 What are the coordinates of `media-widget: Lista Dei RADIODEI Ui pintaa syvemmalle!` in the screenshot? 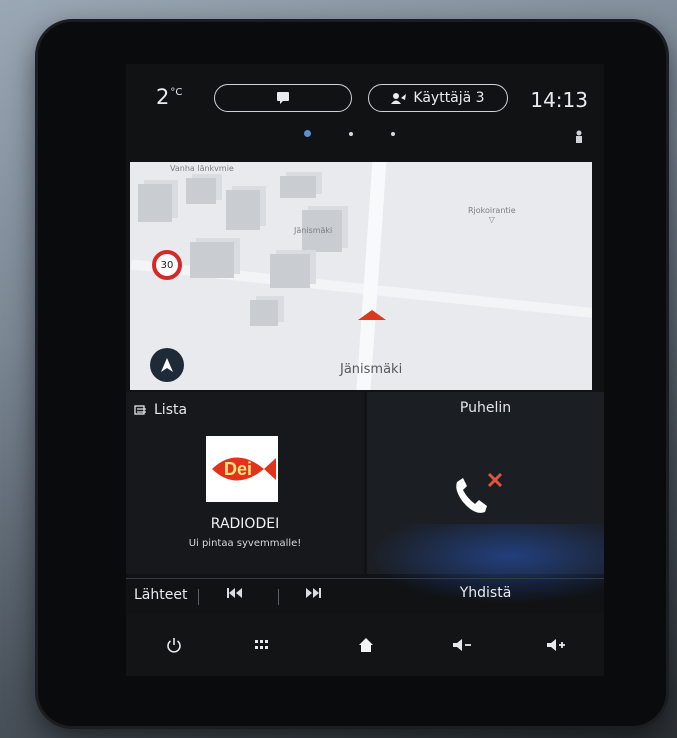 It's located at (245, 483).